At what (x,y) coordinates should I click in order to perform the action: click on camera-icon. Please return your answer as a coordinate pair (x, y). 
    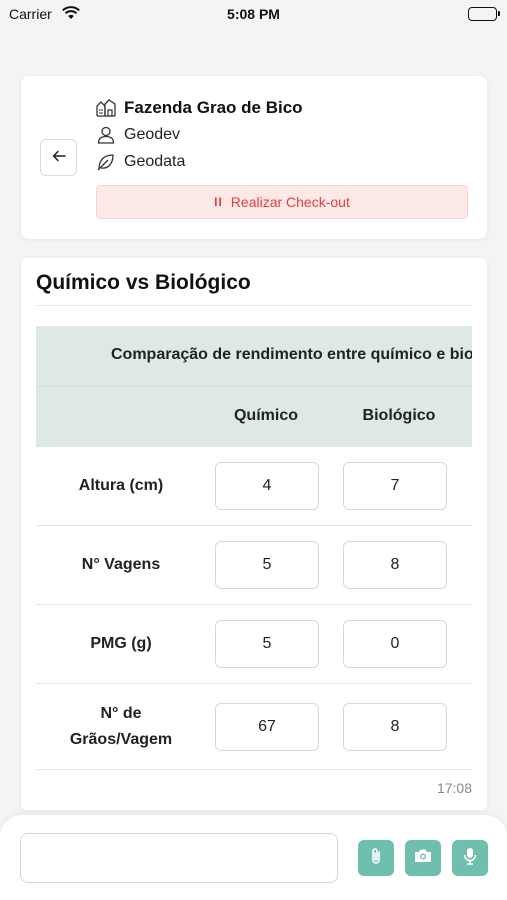
    Looking at the image, I should click on (423, 858).